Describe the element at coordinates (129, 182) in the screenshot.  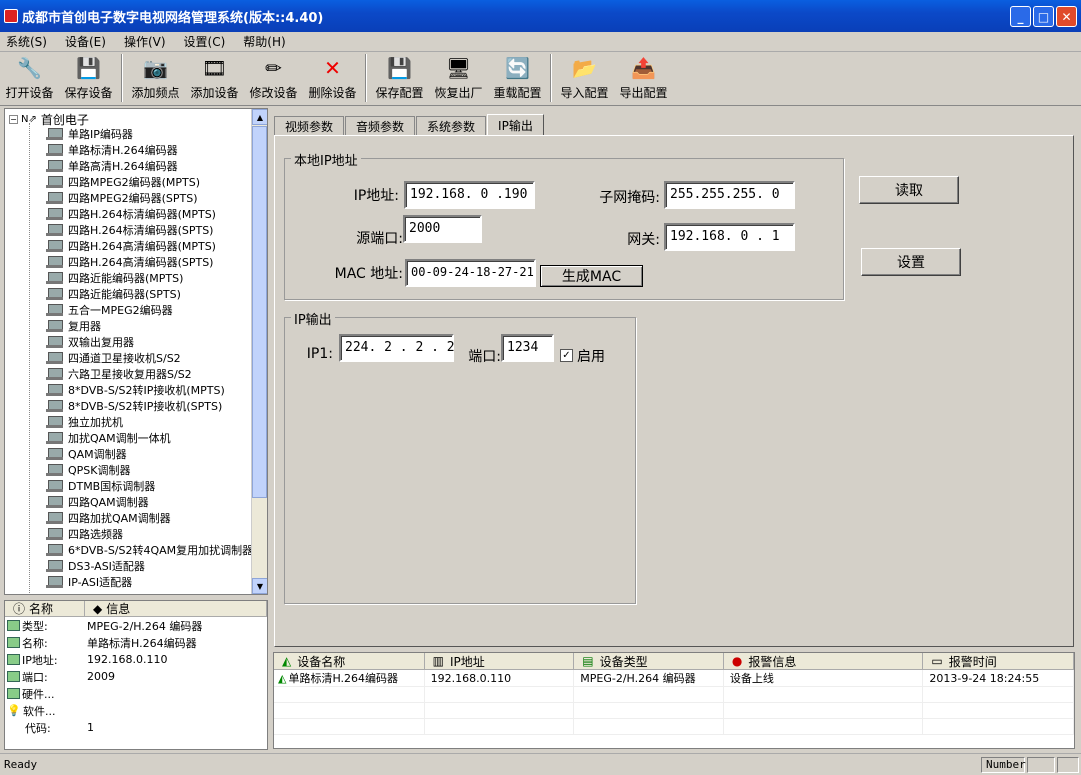
I see `tree-item: 四路MPEG2编码器(MPTS)` at that location.